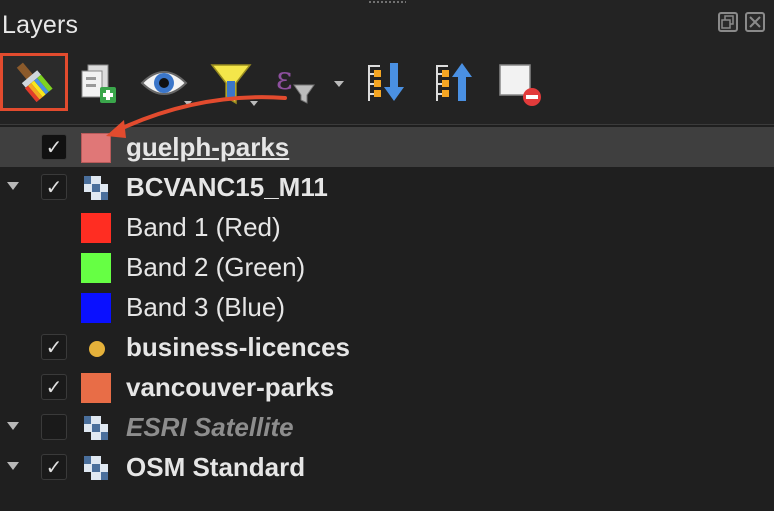 The width and height of the screenshot is (774, 511). What do you see at coordinates (387, 147) in the screenshot?
I see `layer-row-guelph-parks: ✓ guelph-parks` at bounding box center [387, 147].